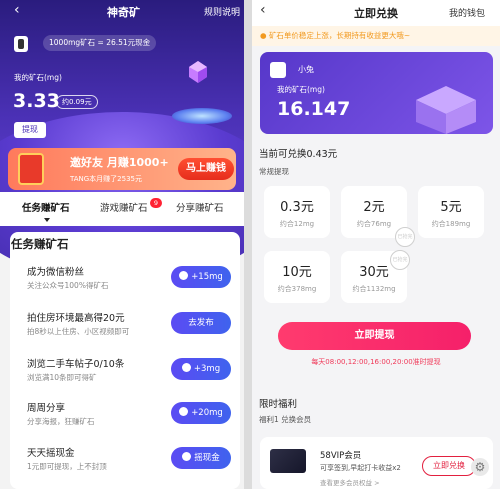 This screenshot has width=500, height=489. Describe the element at coordinates (132, 284) in the screenshot. I see `task-item: 成为微信粉丝 关注公众号100%得矿石 +15mg` at that location.